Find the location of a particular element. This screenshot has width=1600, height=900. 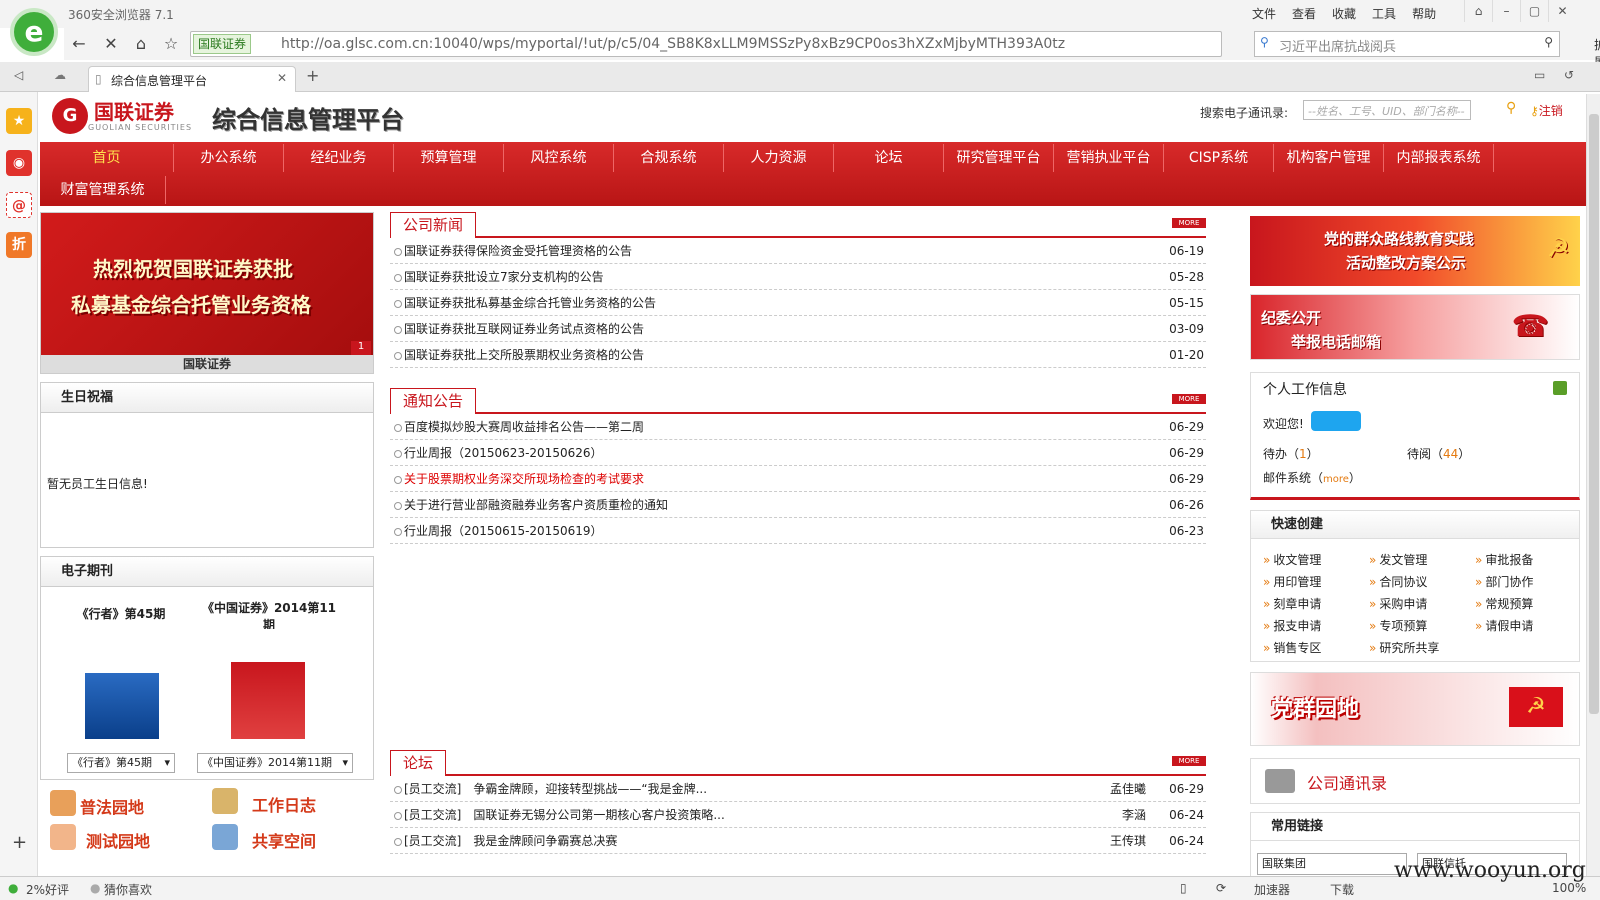

status-zoom: 100% is located at coordinates (1569, 888).